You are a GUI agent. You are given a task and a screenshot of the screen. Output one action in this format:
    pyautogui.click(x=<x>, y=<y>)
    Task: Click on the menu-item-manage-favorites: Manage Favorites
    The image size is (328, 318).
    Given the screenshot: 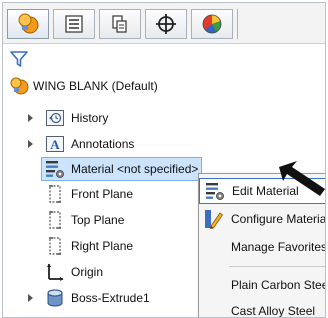 What is the action you would take?
    pyautogui.click(x=262, y=247)
    